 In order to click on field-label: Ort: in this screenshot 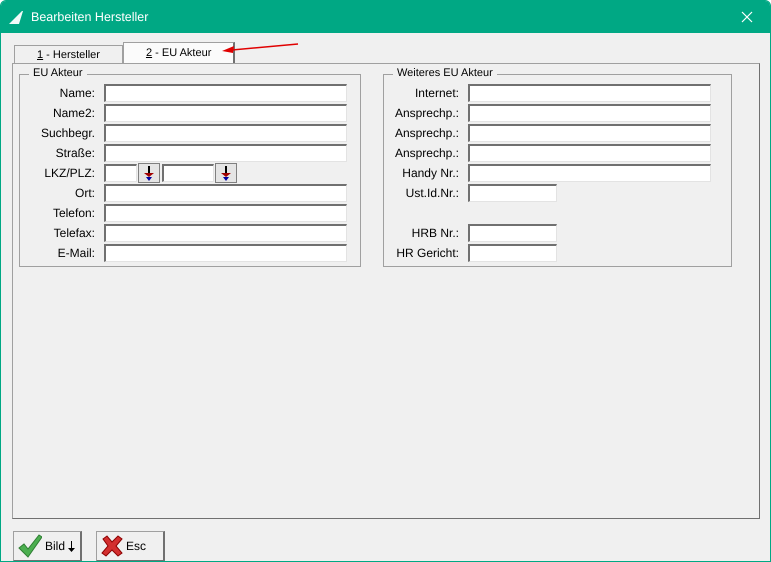, I will do `click(85, 193)`.